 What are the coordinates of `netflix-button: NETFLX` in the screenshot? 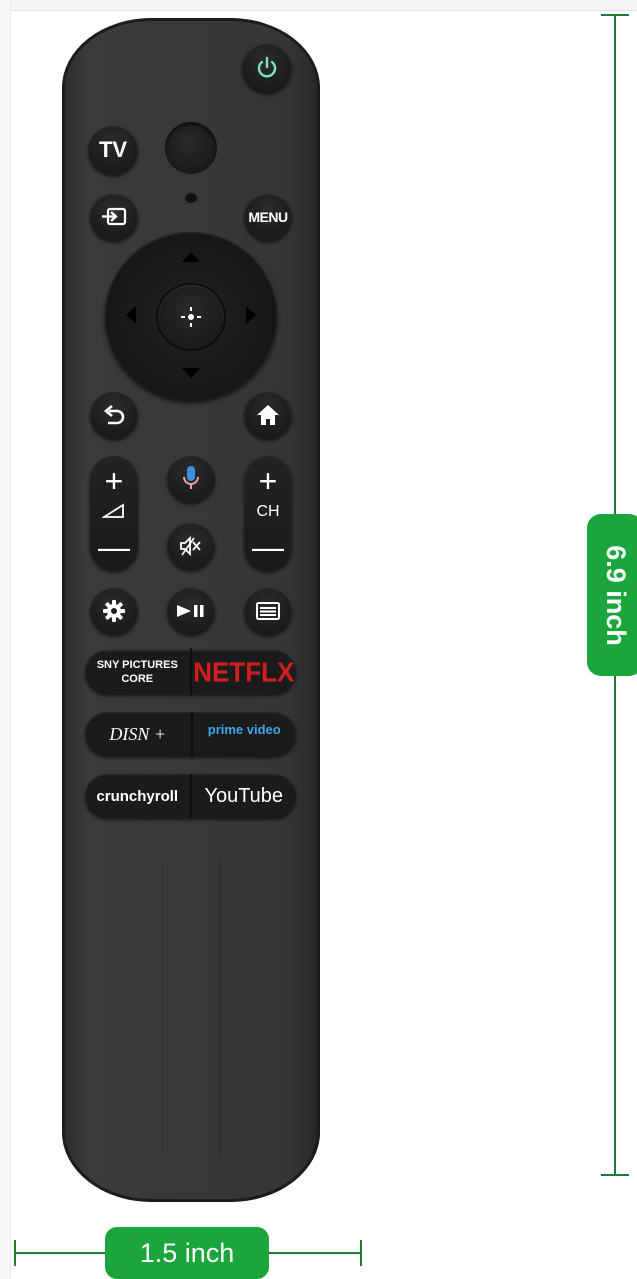 It's located at (243, 672).